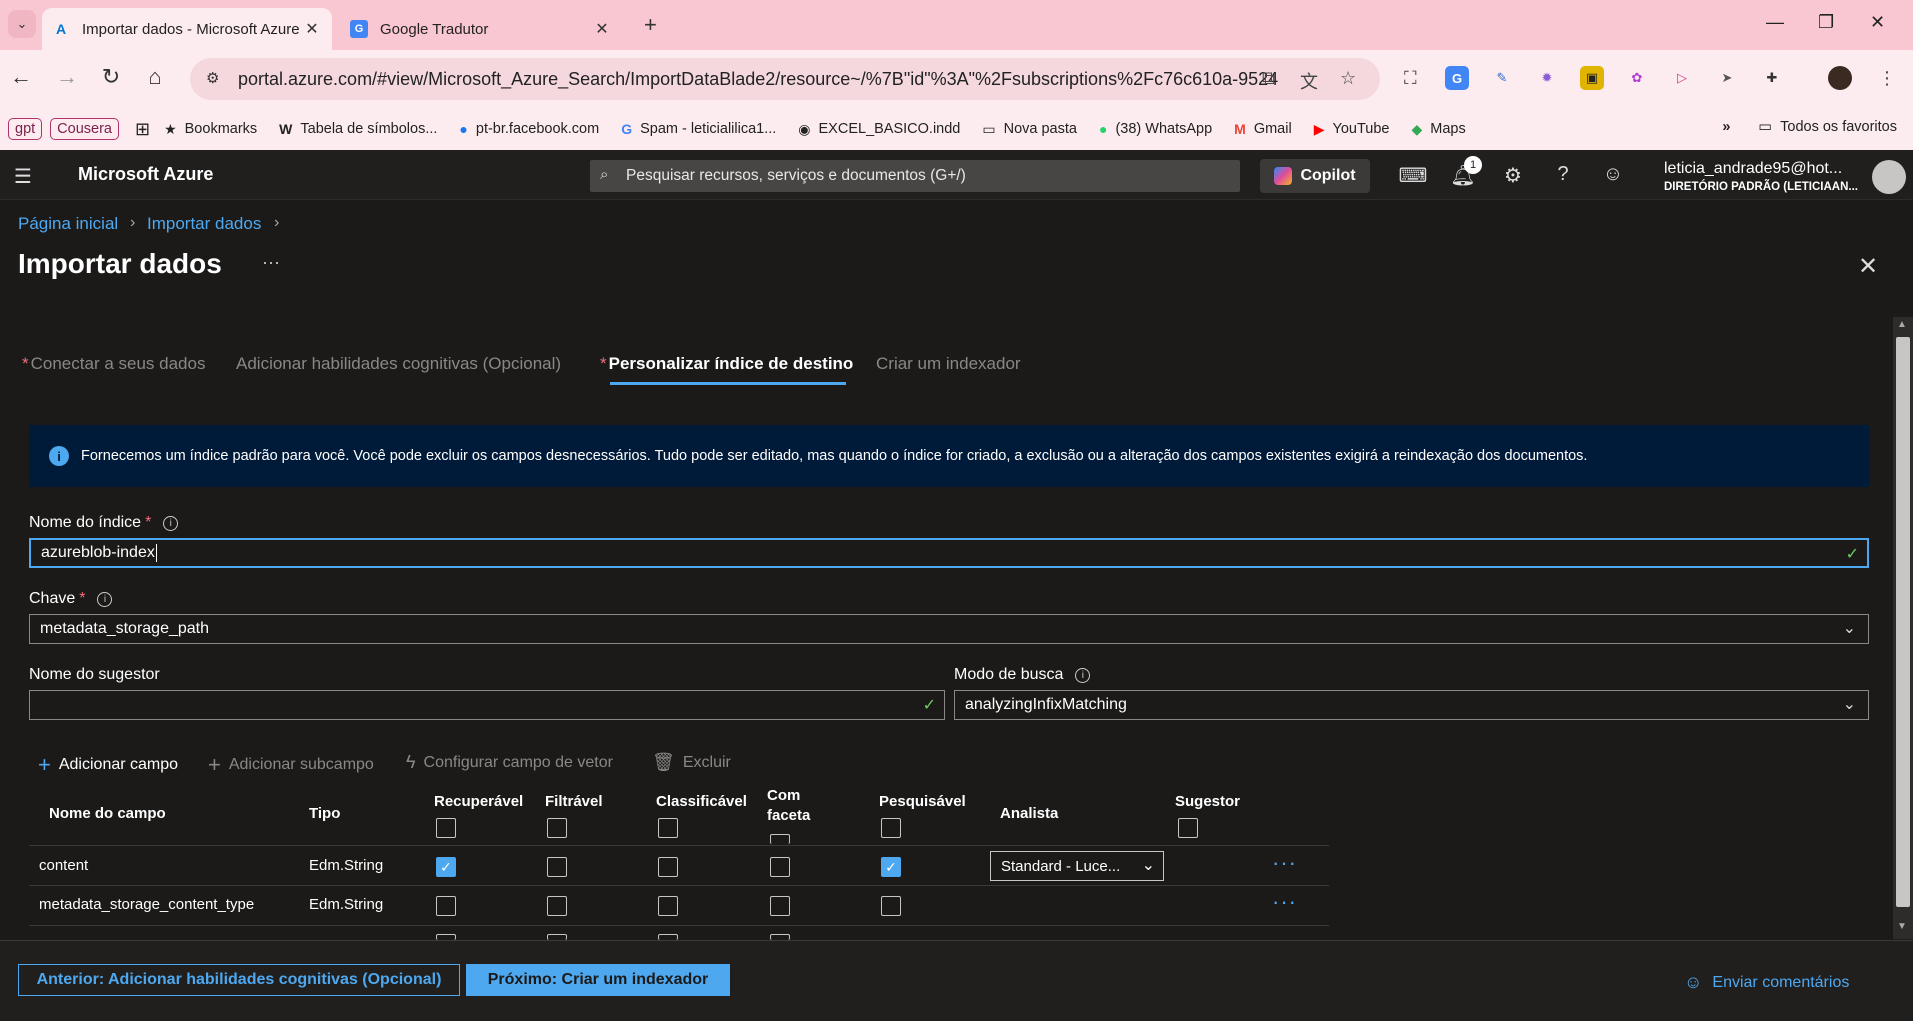 The image size is (1913, 1021). What do you see at coordinates (949, 553) in the screenshot?
I see `index-name-input: azureblob-index ✓` at bounding box center [949, 553].